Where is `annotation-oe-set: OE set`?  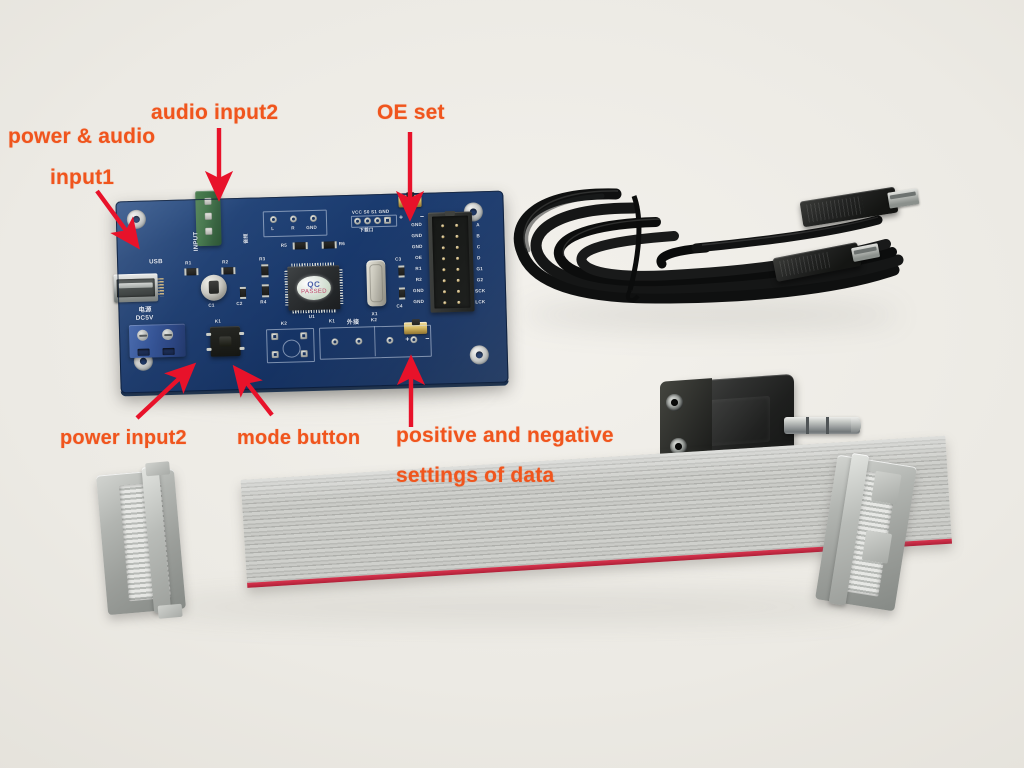
annotation-oe-set: OE set is located at coordinates (411, 112).